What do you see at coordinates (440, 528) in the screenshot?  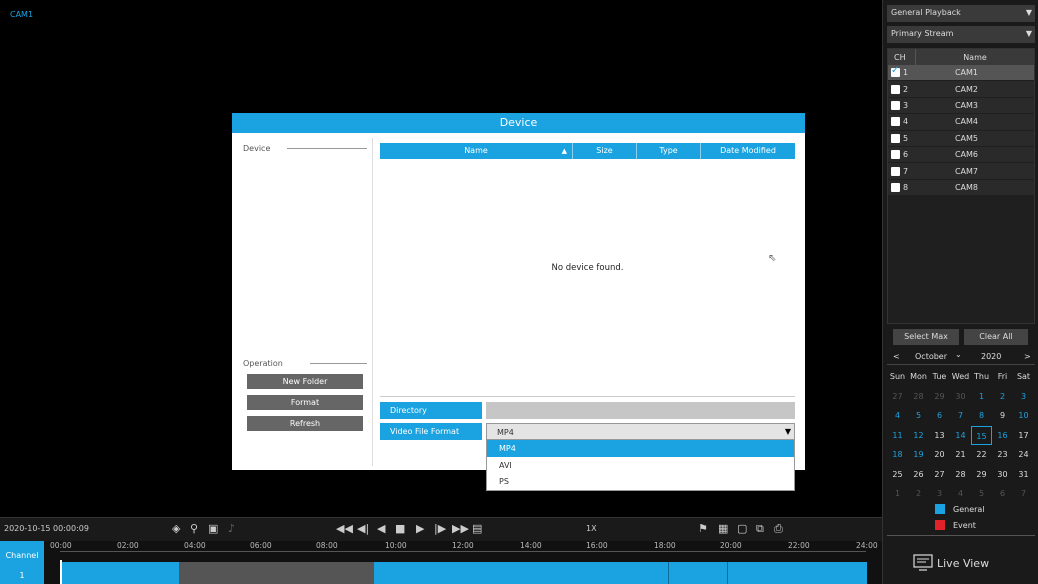 I see `step-forward-icon: |▶` at bounding box center [440, 528].